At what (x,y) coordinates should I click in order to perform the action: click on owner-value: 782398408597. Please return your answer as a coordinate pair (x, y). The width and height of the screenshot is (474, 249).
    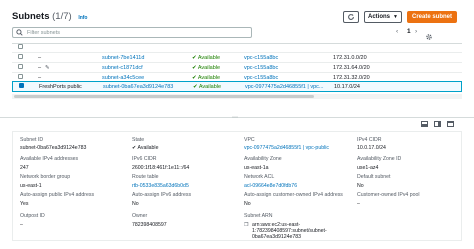
    Looking at the image, I should click on (149, 225).